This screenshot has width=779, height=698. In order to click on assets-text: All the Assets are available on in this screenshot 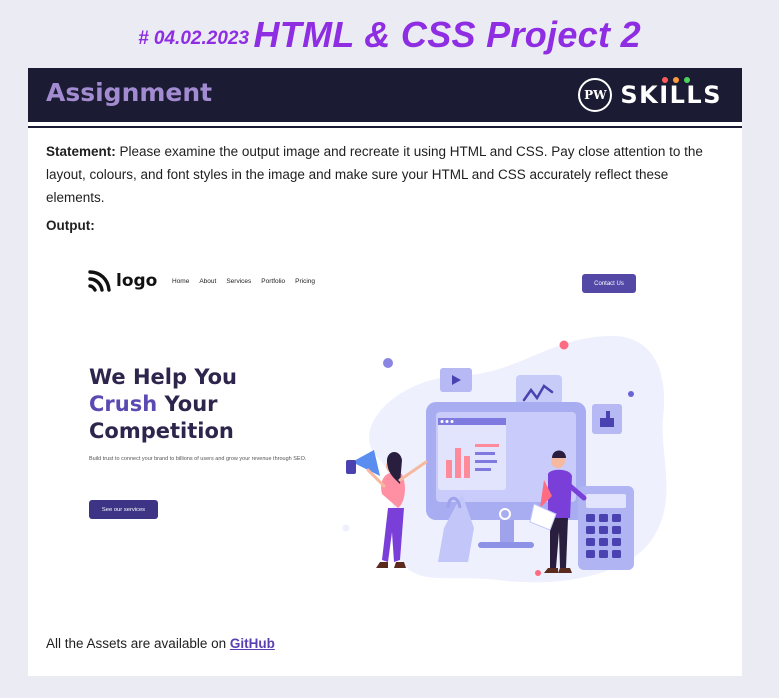, I will do `click(138, 643)`.